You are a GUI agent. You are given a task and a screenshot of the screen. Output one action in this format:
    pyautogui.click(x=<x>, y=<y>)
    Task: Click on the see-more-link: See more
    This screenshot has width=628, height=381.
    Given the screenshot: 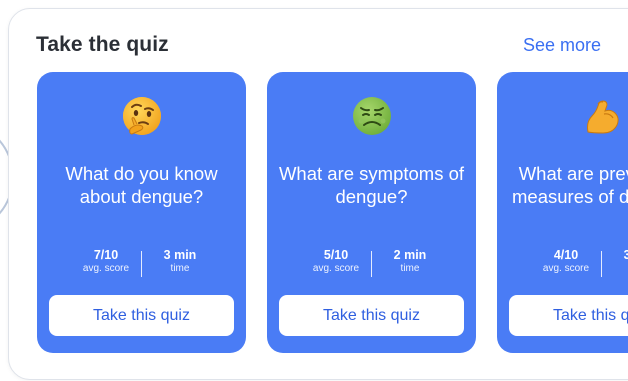 What is the action you would take?
    pyautogui.click(x=562, y=45)
    